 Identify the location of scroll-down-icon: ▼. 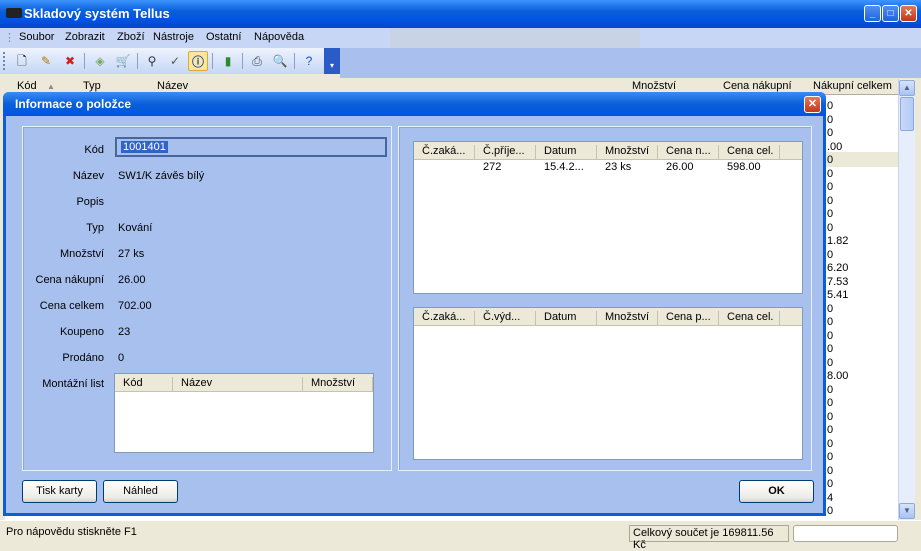
(907, 511).